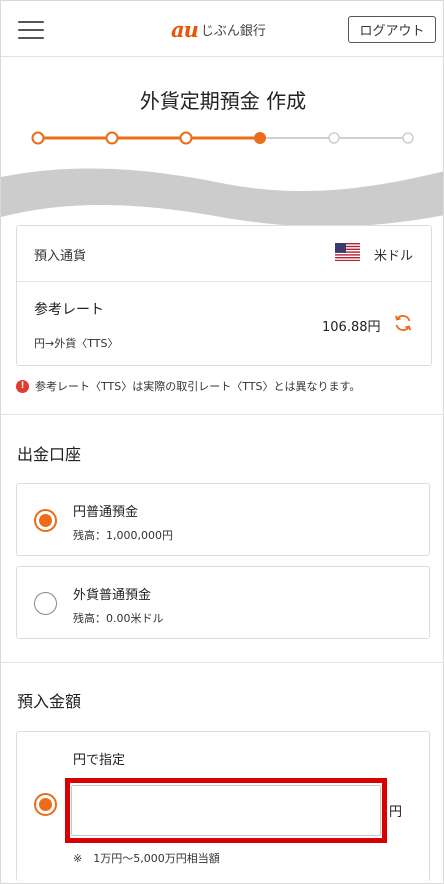 Image resolution: width=444 pixels, height=884 pixels. I want to click on progress-step-4-current, so click(260, 138).